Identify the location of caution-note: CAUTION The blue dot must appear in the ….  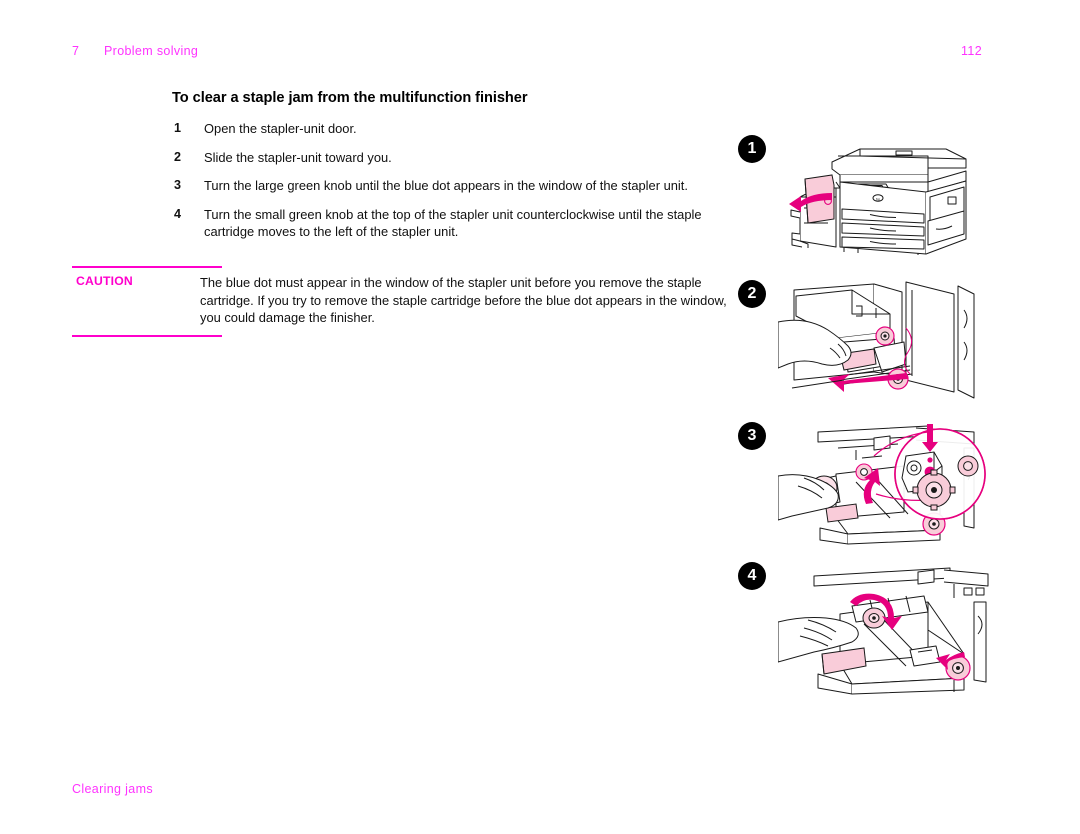
(410, 301).